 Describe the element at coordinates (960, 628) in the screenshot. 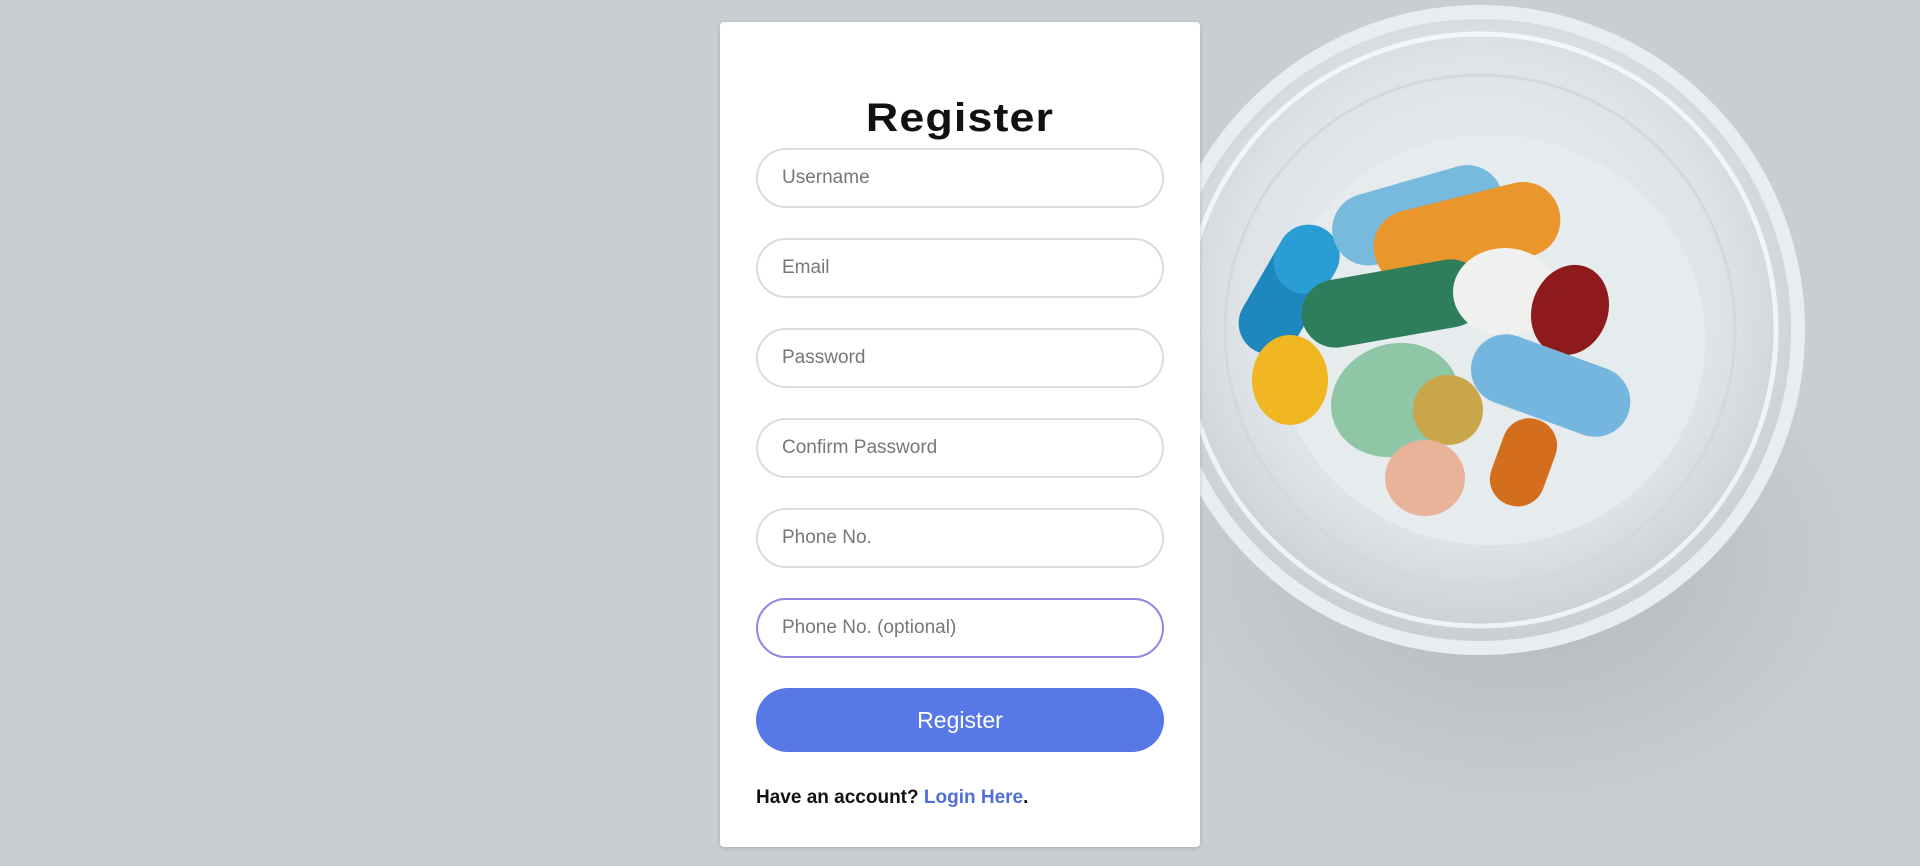

I see `phone-optional-input` at that location.